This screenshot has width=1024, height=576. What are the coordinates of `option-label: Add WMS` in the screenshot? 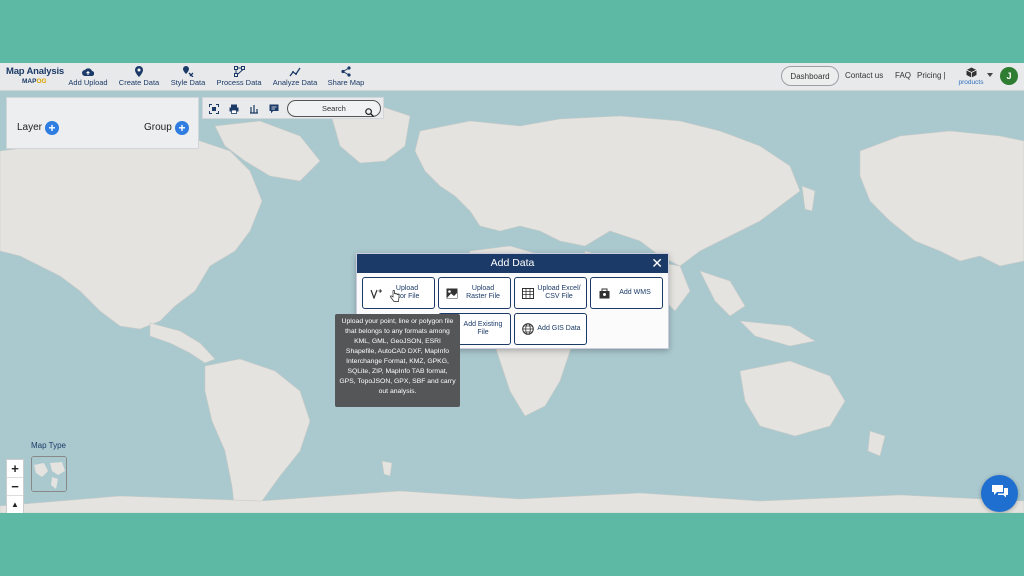 It's located at (635, 292).